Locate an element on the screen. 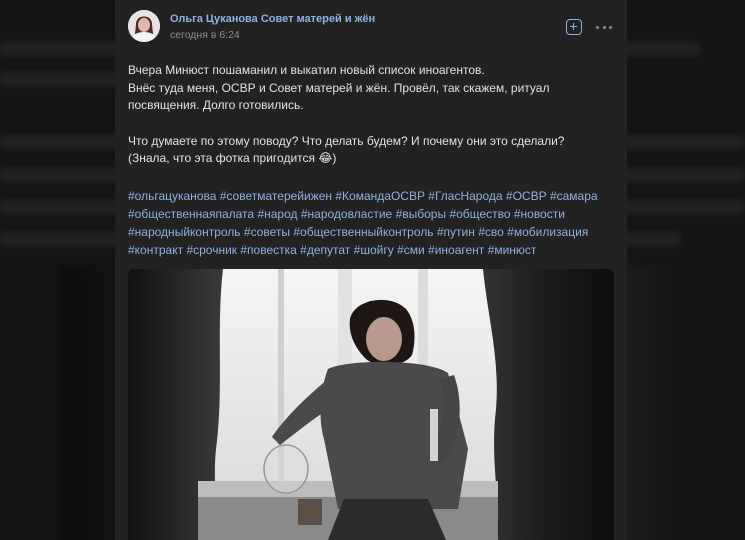 This screenshot has height=540, width=745. hashtag-link: #контракт is located at coordinates (155, 250).